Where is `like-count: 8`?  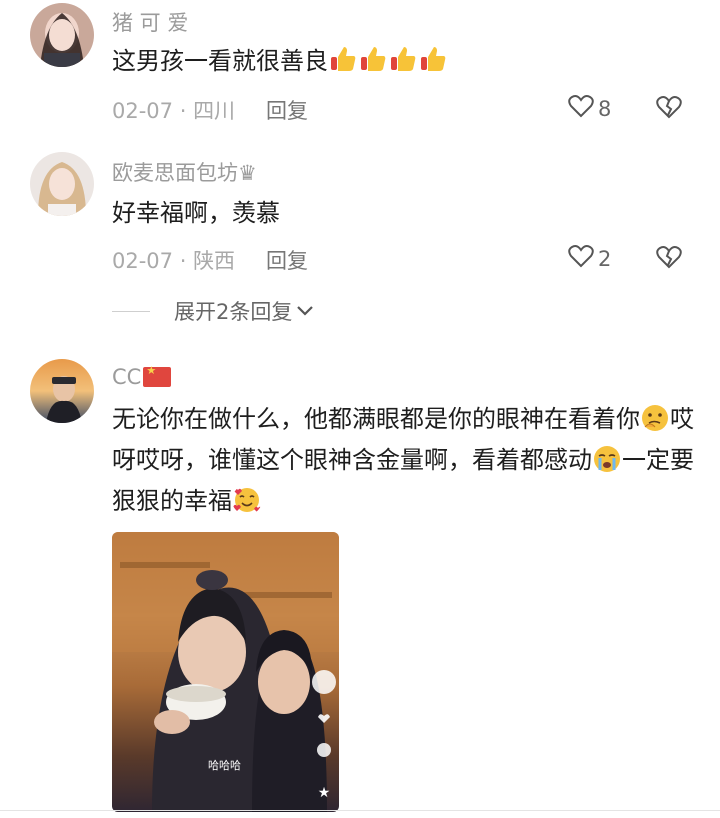
like-count: 8 is located at coordinates (605, 108).